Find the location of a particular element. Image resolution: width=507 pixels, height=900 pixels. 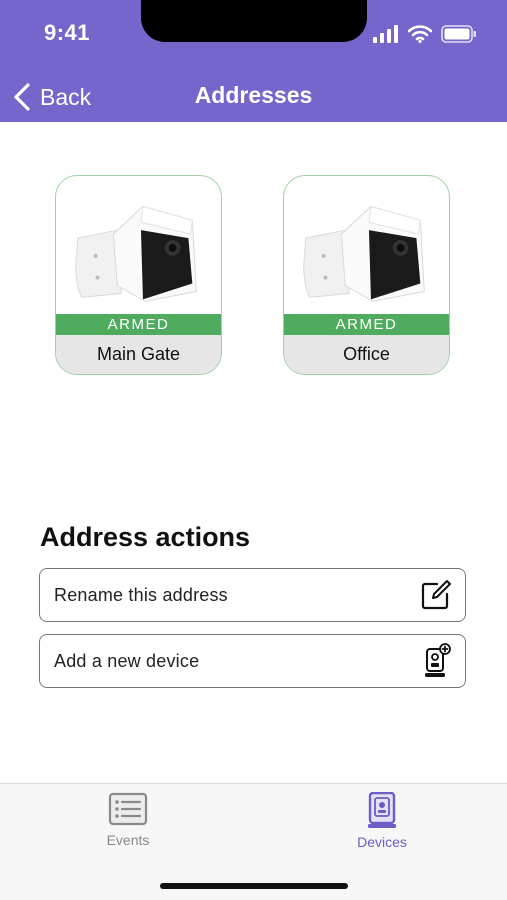

status-time: 9:41 is located at coordinates (67, 32).